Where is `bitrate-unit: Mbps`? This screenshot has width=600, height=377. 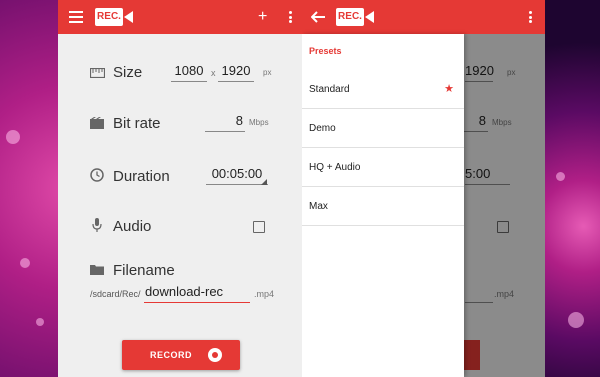 bitrate-unit: Mbps is located at coordinates (259, 122).